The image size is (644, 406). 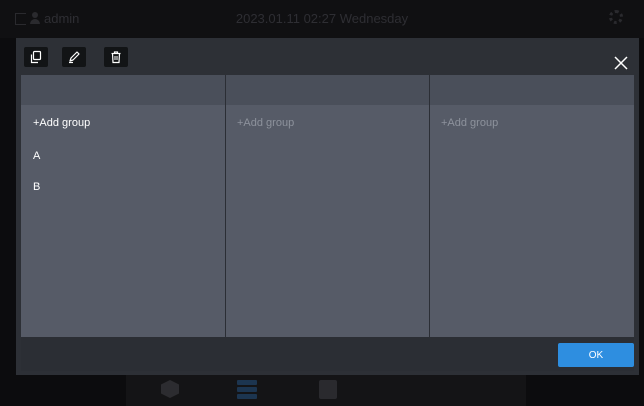 I want to click on status-bar: admin 2023.01.11 02:27 Wednesday, so click(x=322, y=19).